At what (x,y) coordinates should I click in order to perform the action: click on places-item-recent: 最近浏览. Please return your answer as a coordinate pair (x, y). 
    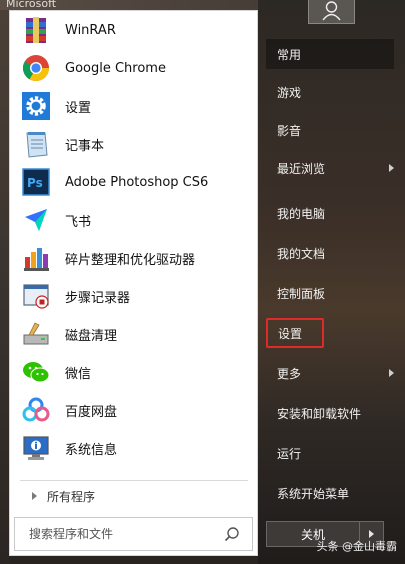
    Looking at the image, I should click on (330, 168).